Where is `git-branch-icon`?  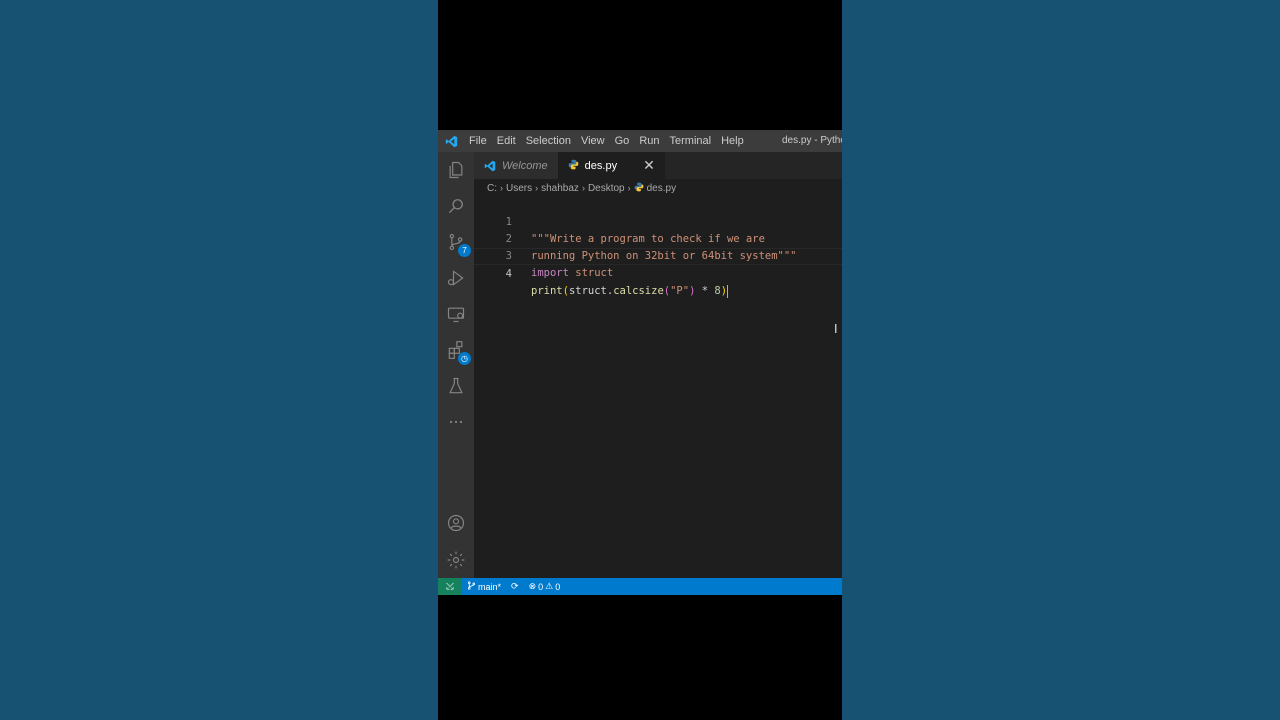 git-branch-icon is located at coordinates (471, 586).